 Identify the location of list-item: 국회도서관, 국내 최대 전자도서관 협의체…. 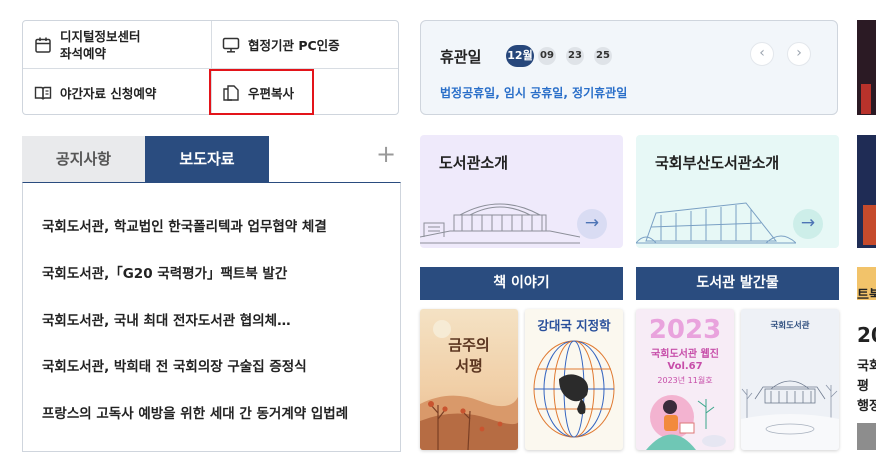
(166, 319).